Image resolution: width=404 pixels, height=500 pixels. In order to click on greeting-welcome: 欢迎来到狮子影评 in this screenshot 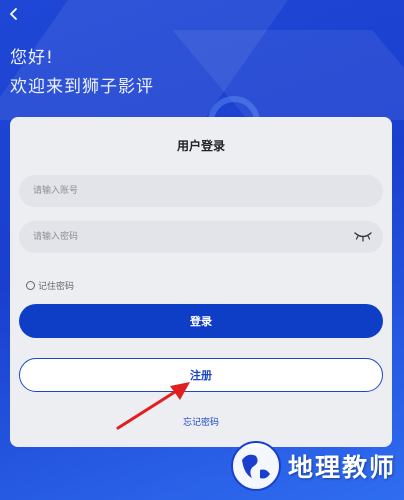, I will do `click(82, 87)`.